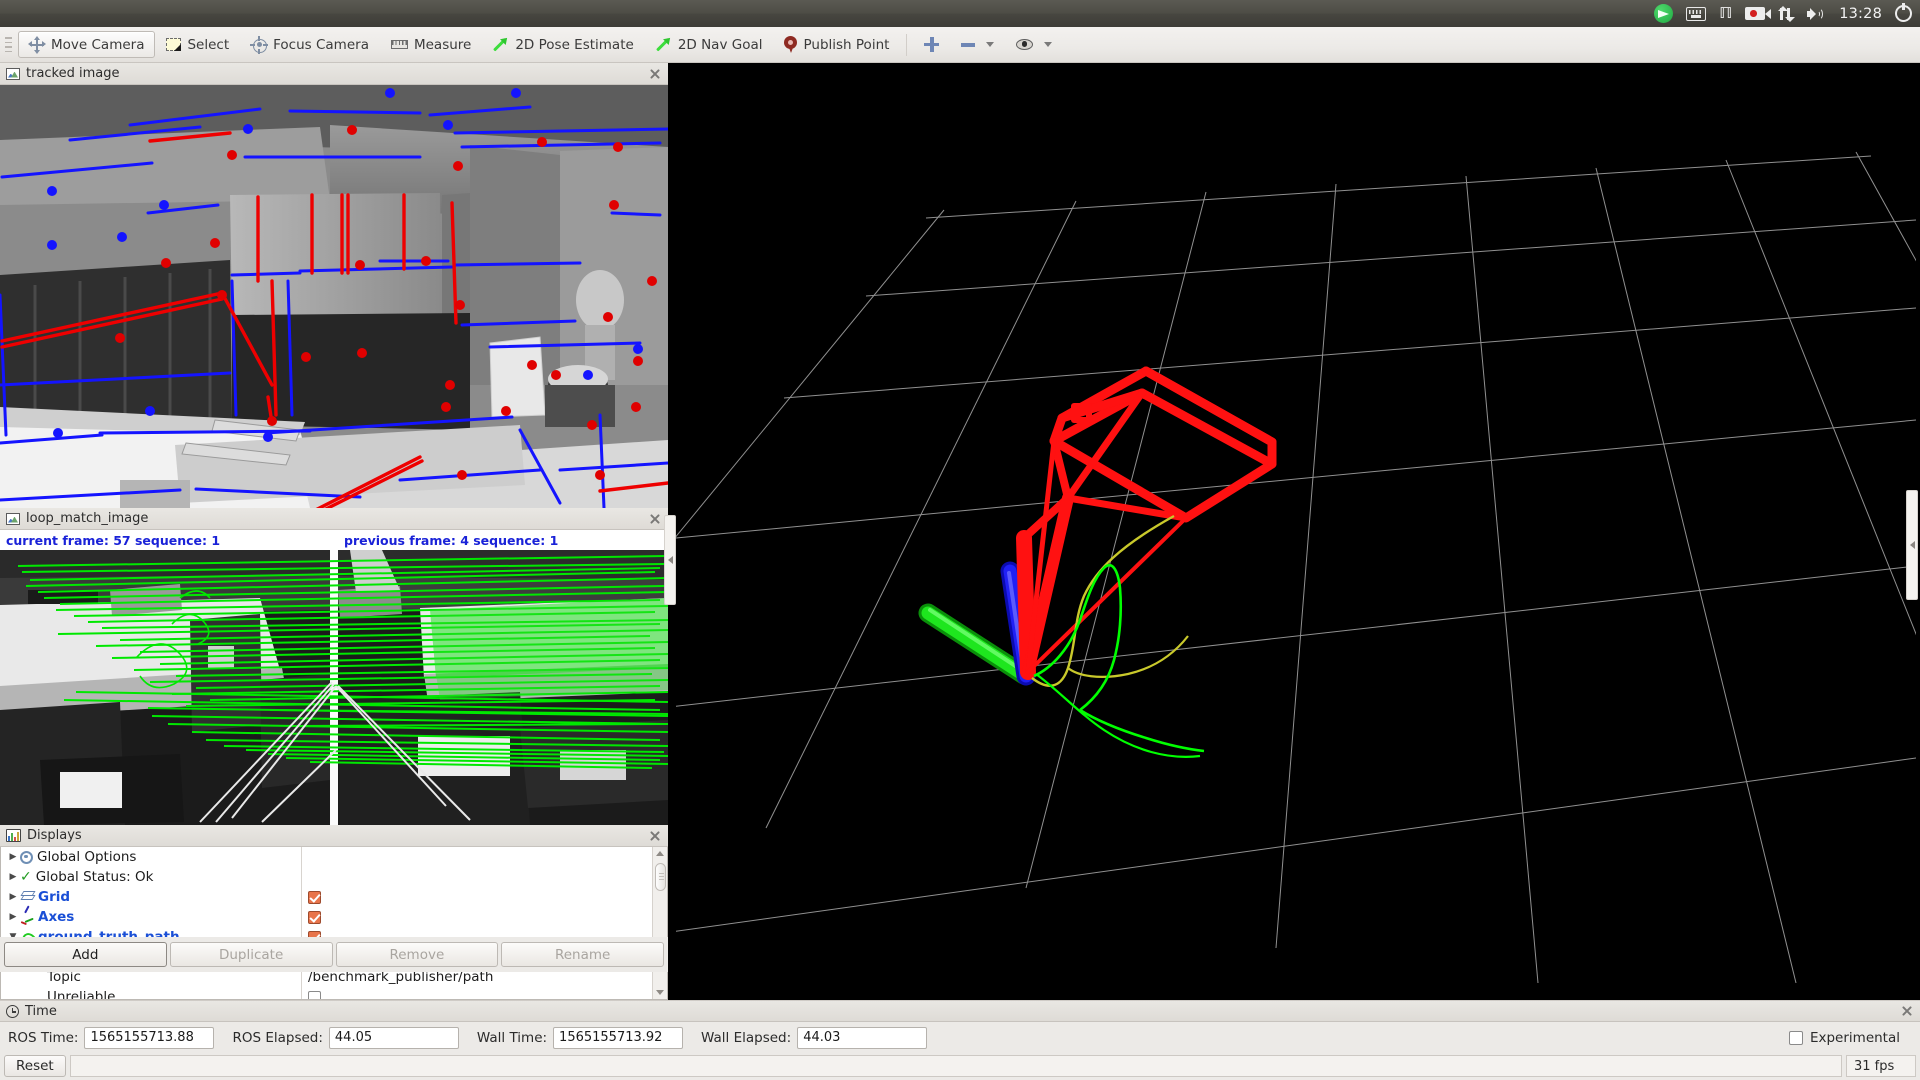  I want to click on tool-2d-pose-estimate: 2D Pose Estimate, so click(563, 44).